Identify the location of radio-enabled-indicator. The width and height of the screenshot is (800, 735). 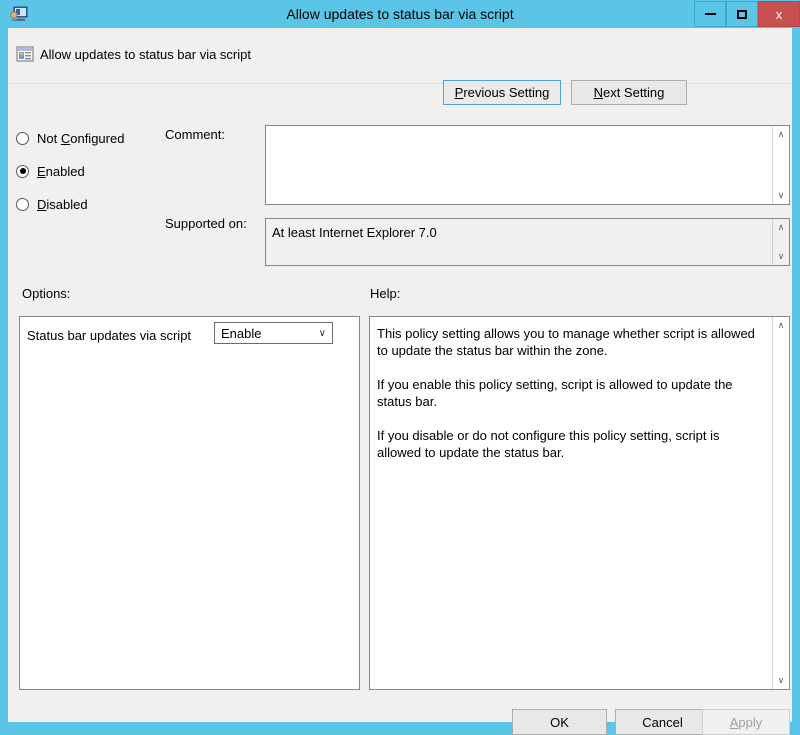
(22, 171).